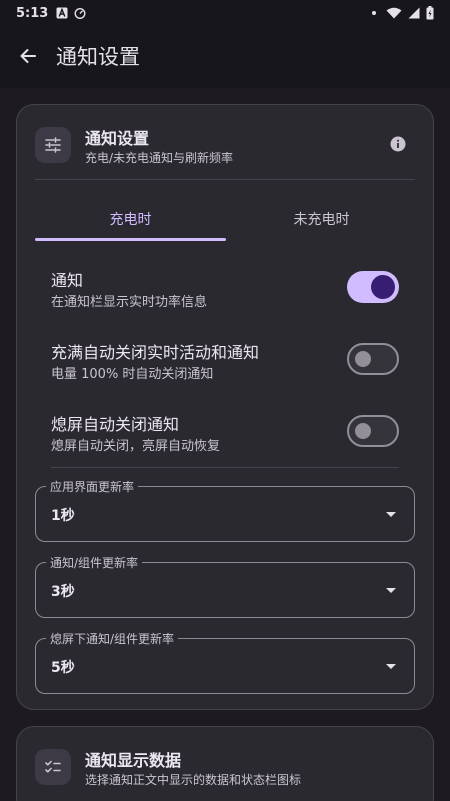  Describe the element at coordinates (63, 668) in the screenshot. I see `select-value: 5秒` at that location.